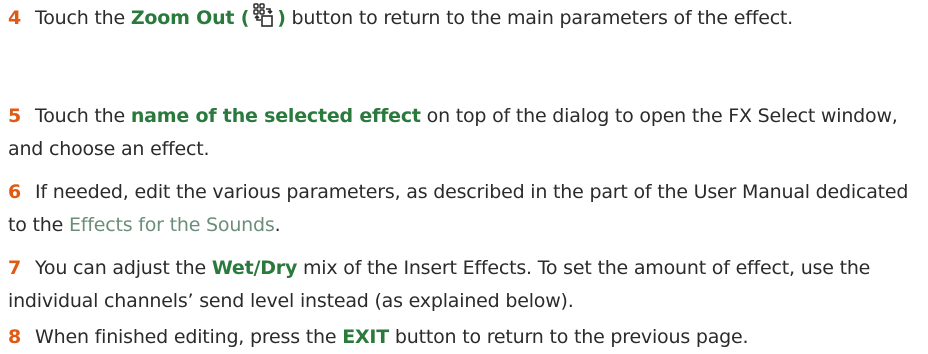 The width and height of the screenshot is (928, 354). Describe the element at coordinates (254, 268) in the screenshot. I see `wet-dry-label: Wet/Dry` at that location.